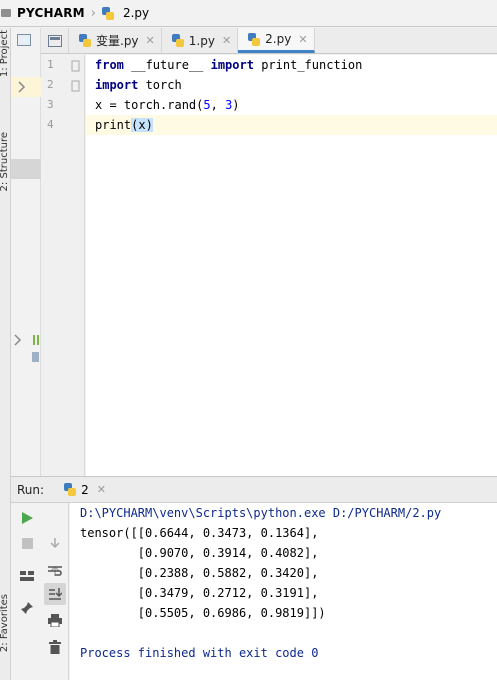 This screenshot has width=497, height=680. What do you see at coordinates (27, 608) in the screenshot?
I see `pin-icon` at bounding box center [27, 608].